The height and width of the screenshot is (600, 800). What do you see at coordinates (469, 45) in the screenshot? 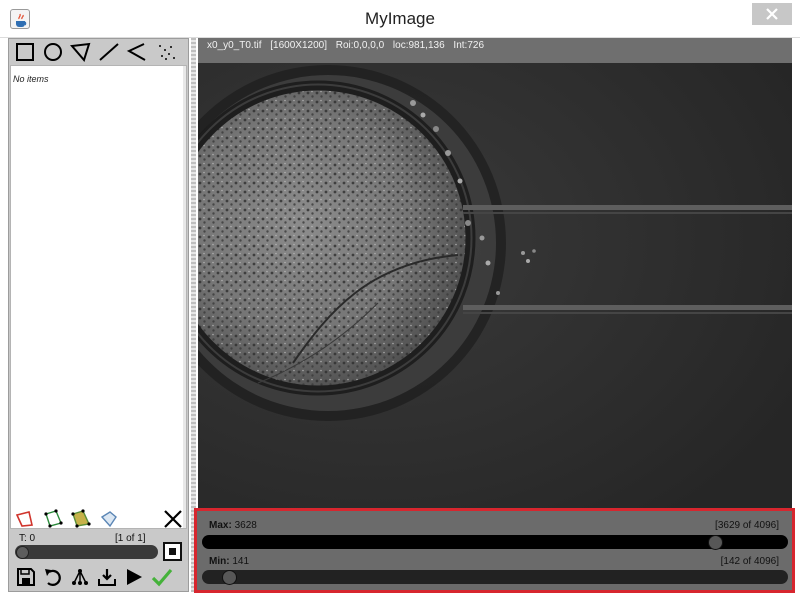
I see `image-intensity: Int:726` at bounding box center [469, 45].